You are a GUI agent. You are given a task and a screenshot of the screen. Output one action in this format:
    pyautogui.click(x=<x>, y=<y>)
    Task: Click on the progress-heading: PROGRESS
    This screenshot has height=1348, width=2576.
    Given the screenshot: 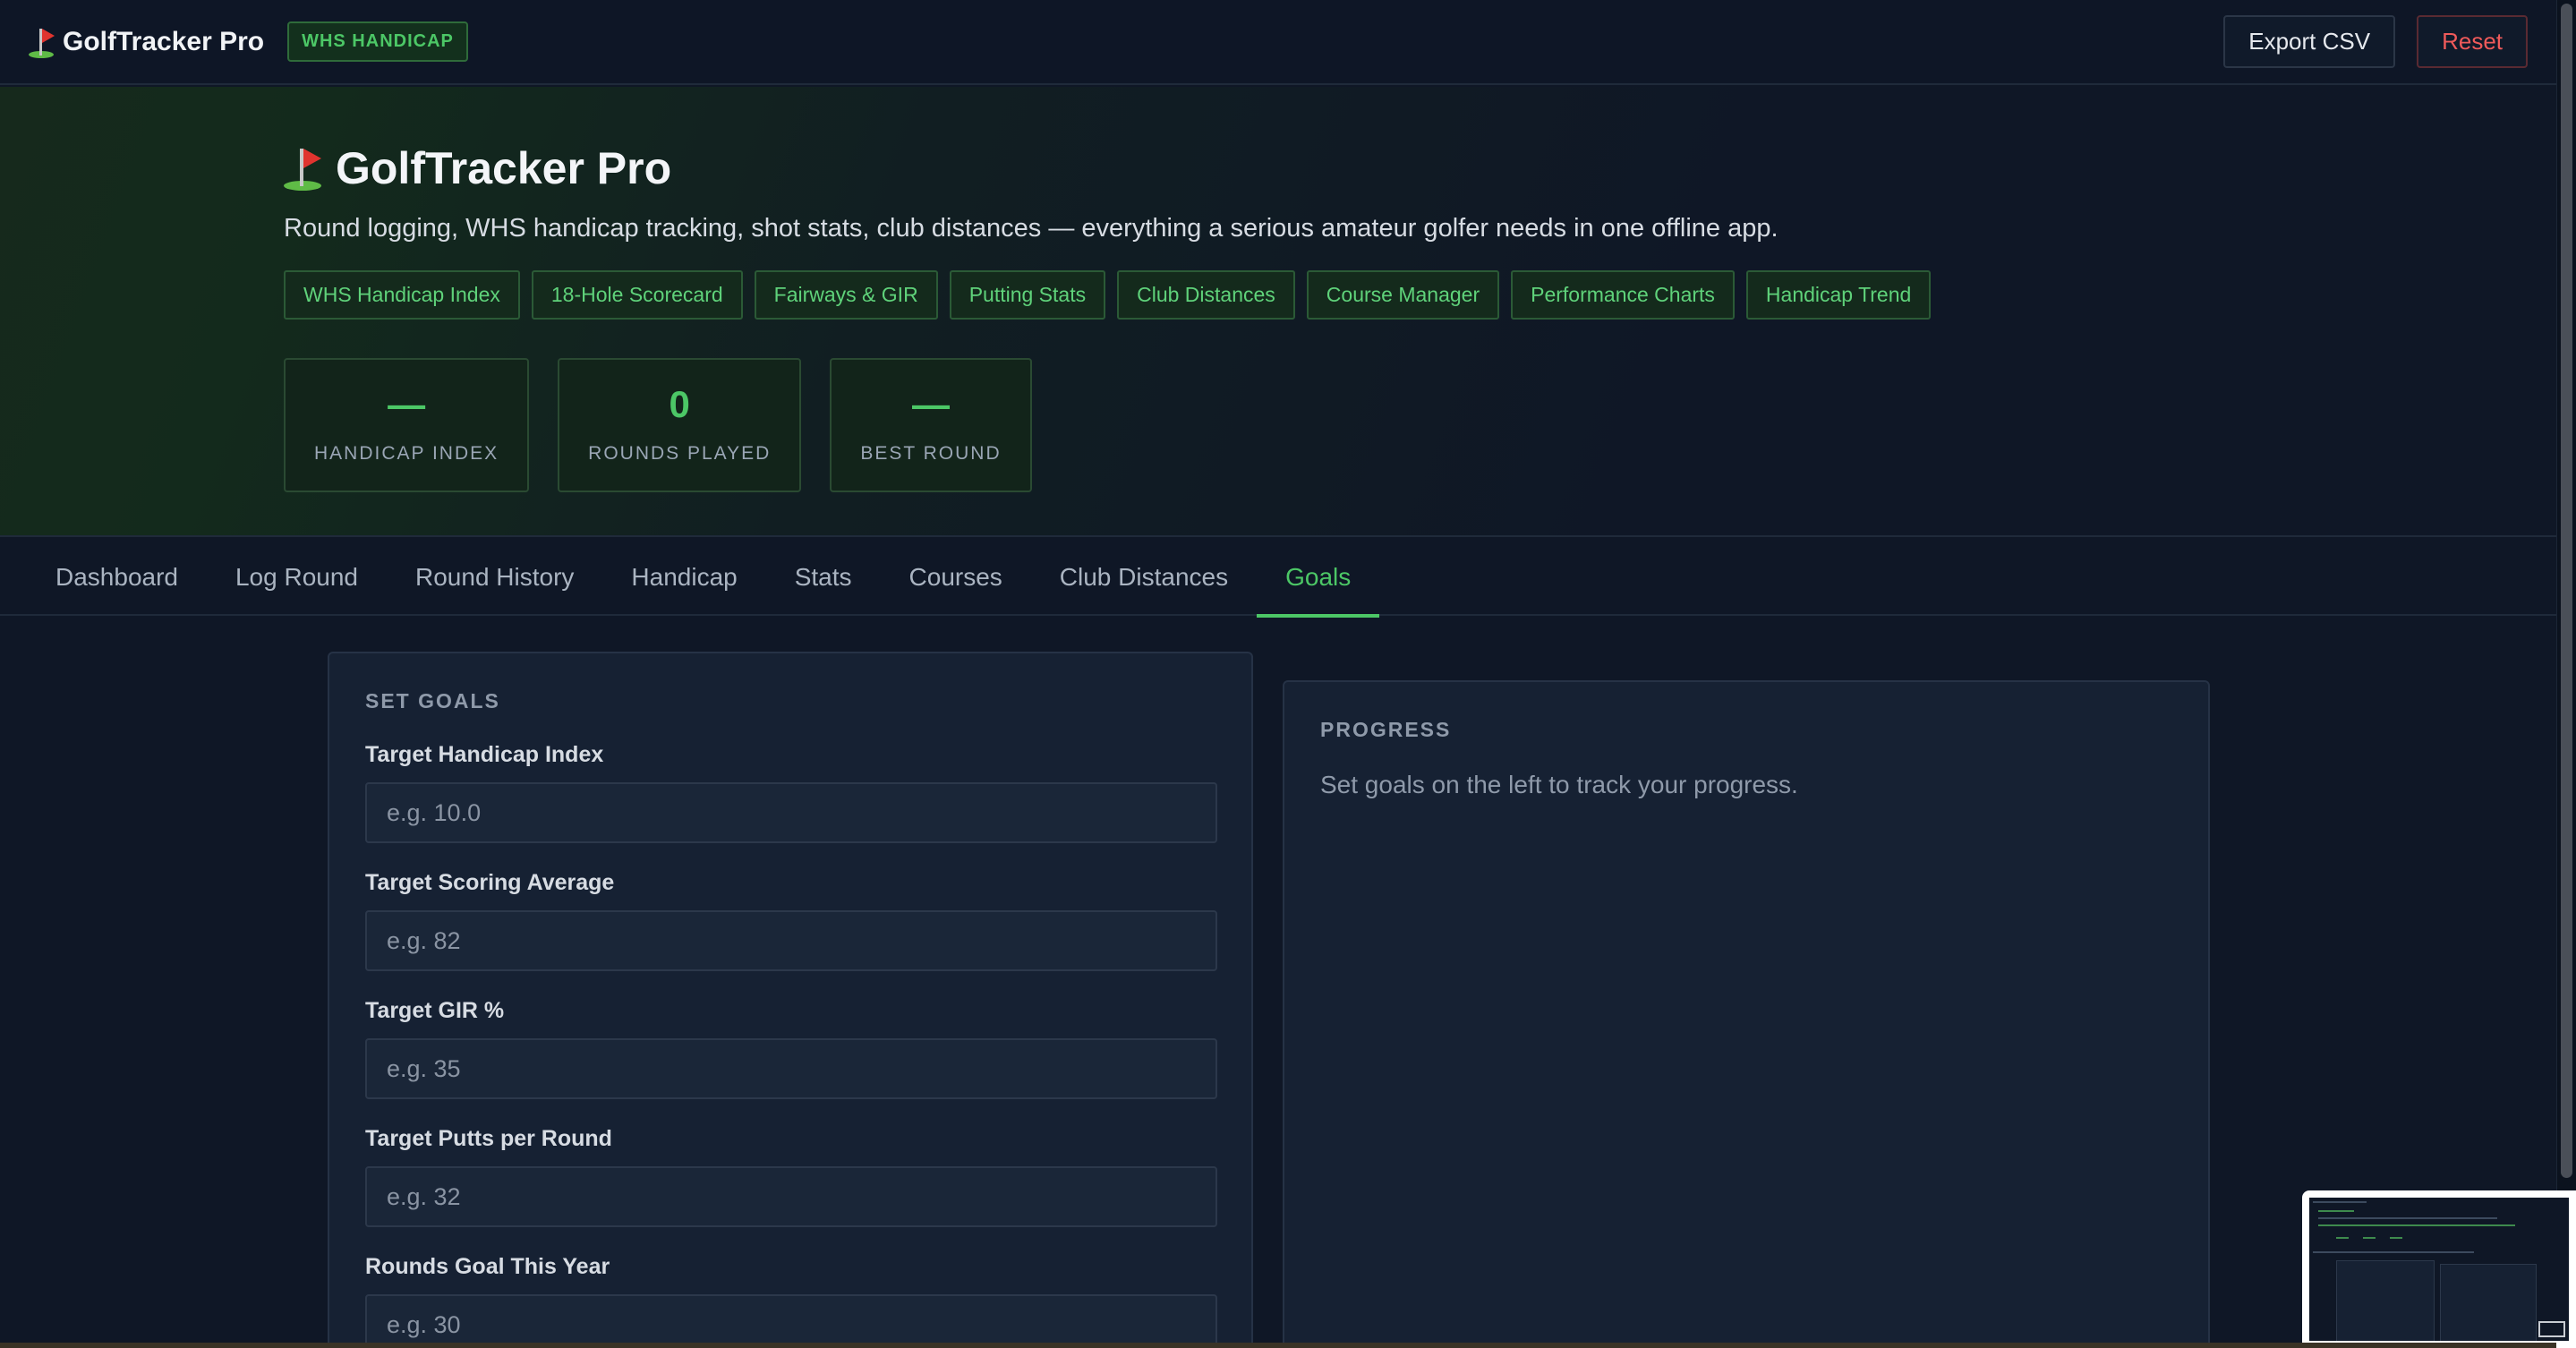 What is the action you would take?
    pyautogui.click(x=1386, y=729)
    